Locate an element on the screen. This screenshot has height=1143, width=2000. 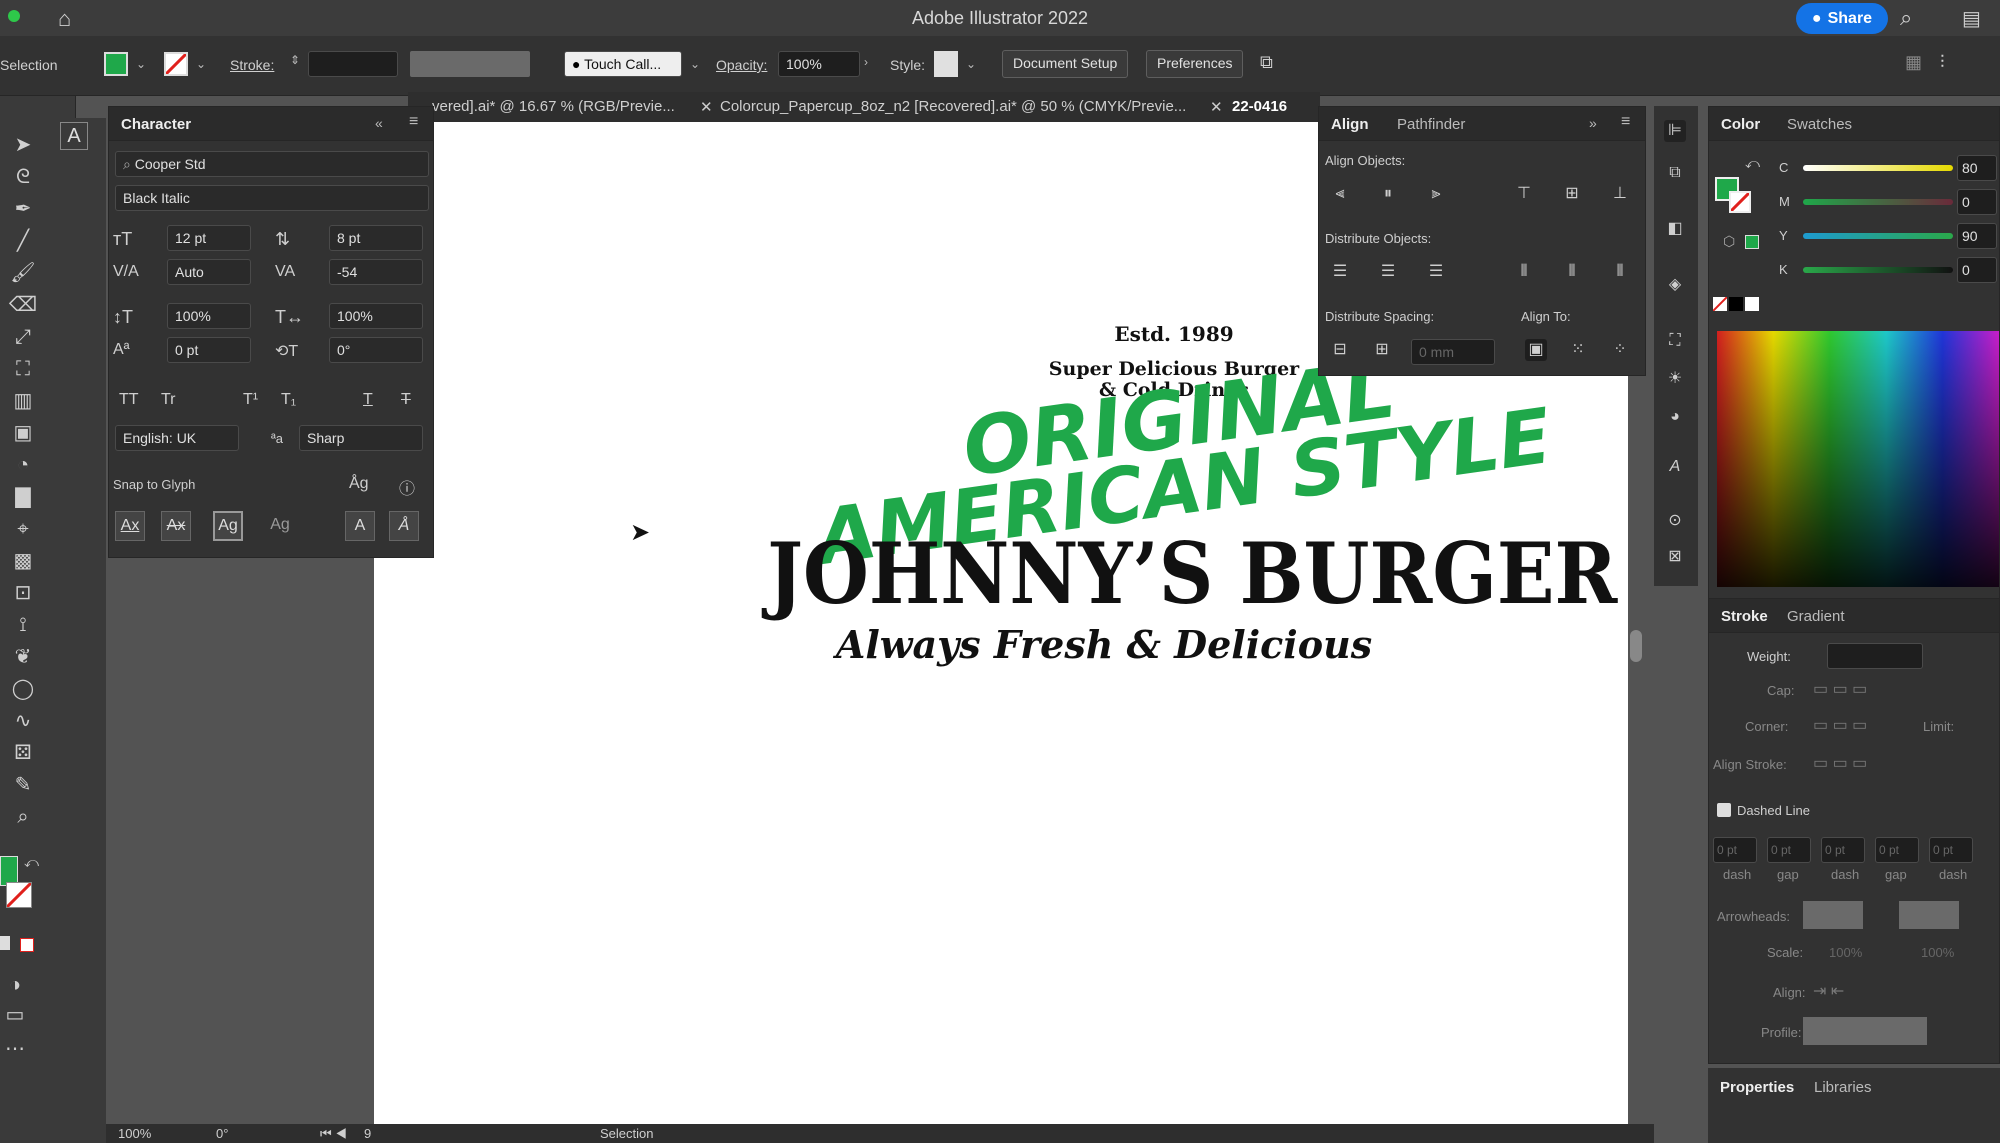
align-top-icon: ⊤ is located at coordinates (1524, 194).